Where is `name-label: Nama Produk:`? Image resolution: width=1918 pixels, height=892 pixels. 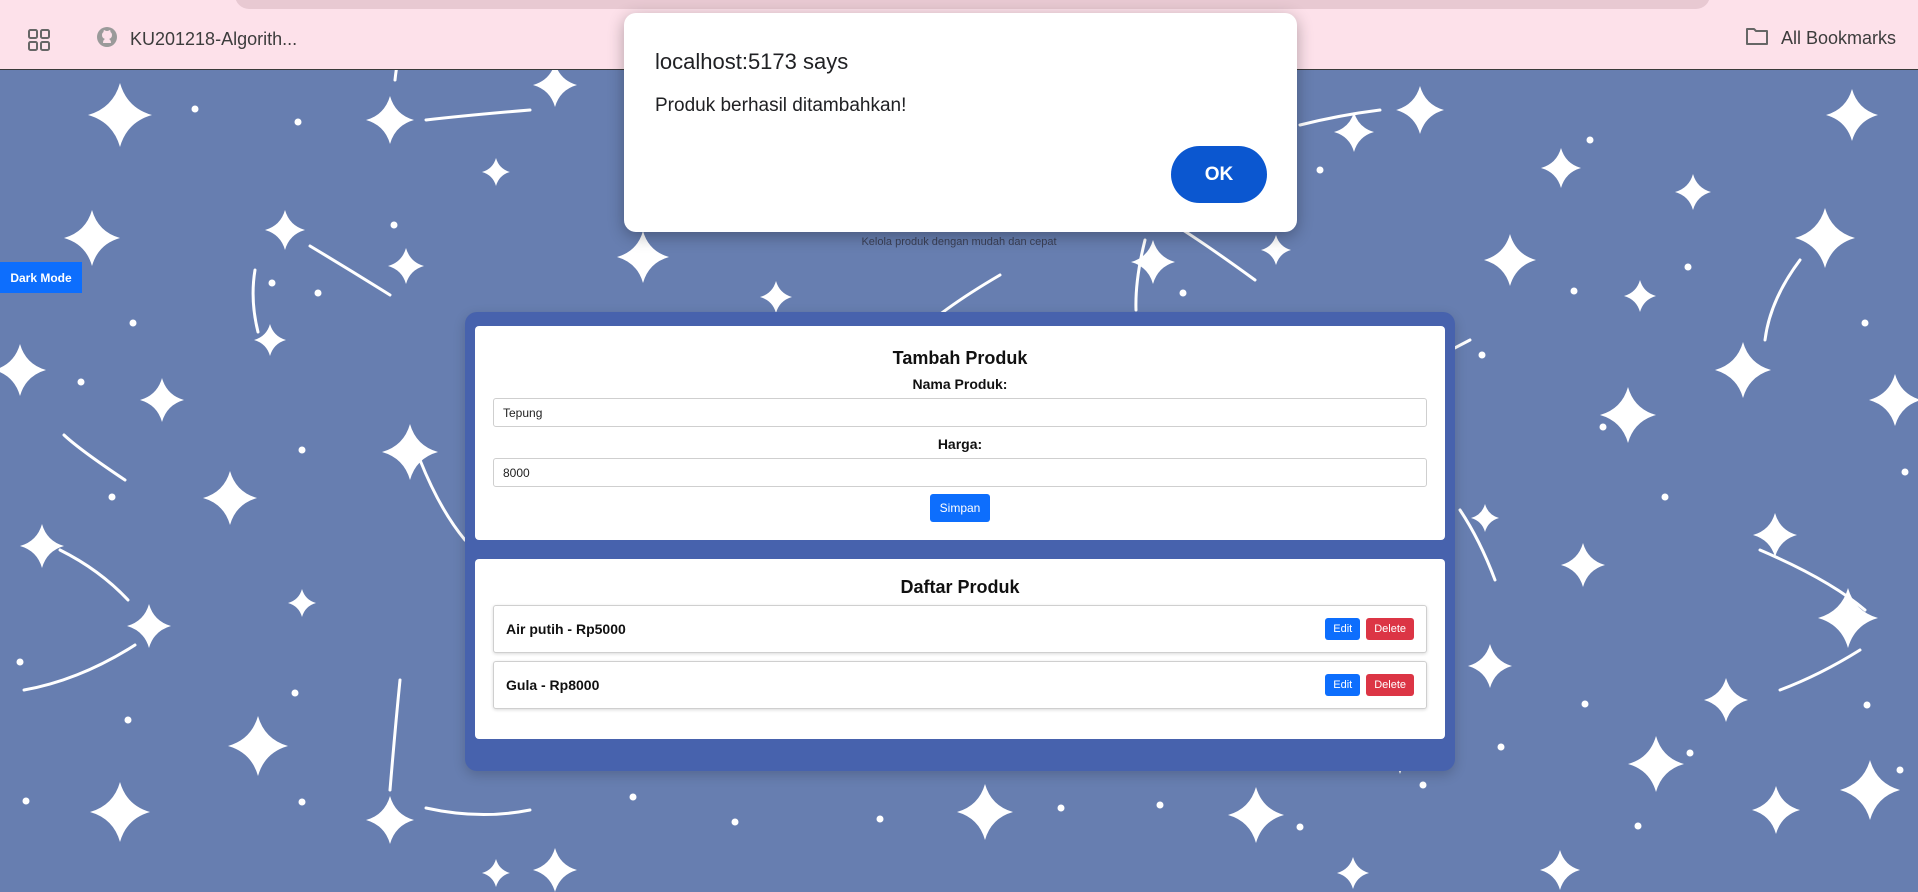 name-label: Nama Produk: is located at coordinates (960, 384).